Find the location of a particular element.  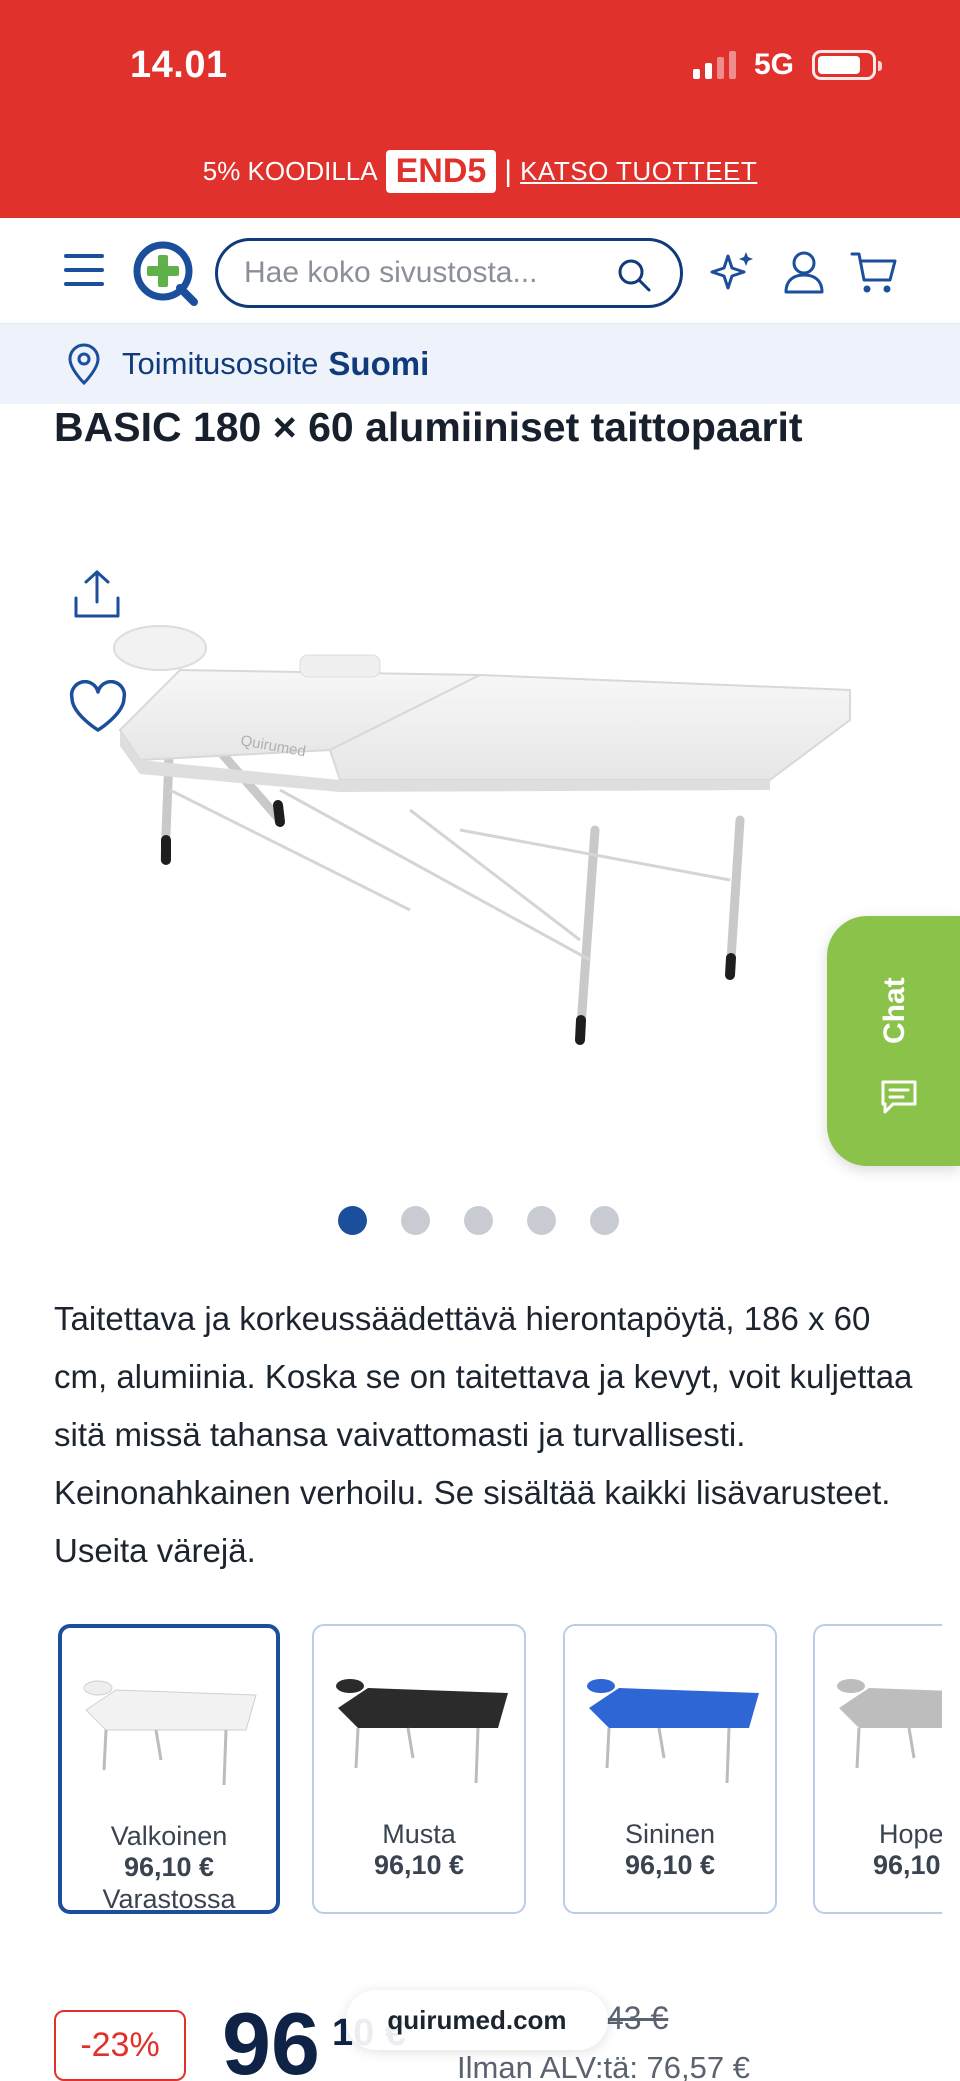

share-icon is located at coordinates (97, 595).